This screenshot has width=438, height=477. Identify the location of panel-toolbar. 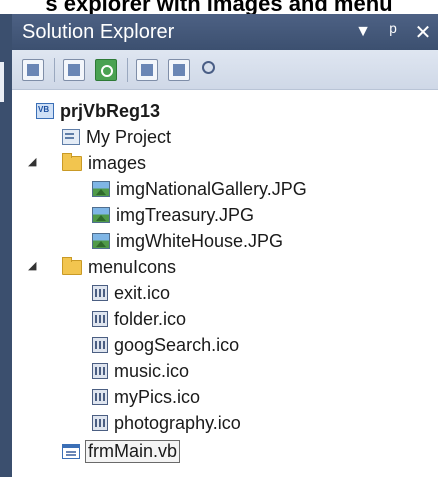
(225, 70).